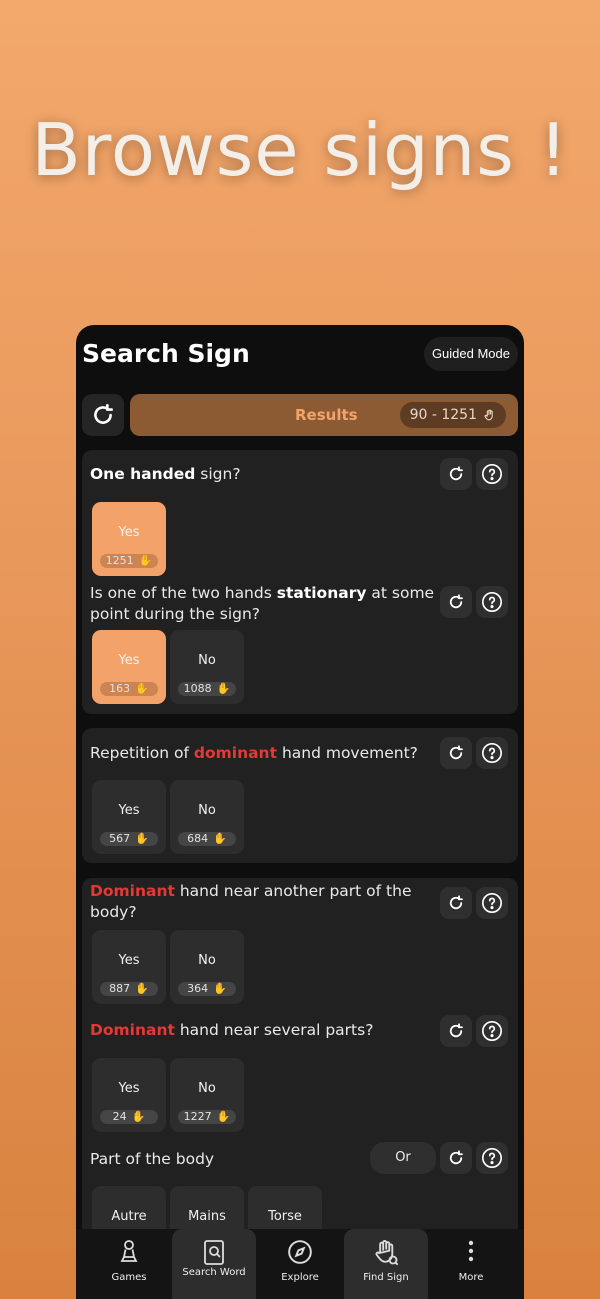 Image resolution: width=600 pixels, height=1299 pixels. Describe the element at coordinates (165, 474) in the screenshot. I see `question-one-handed: One handed sign?` at that location.